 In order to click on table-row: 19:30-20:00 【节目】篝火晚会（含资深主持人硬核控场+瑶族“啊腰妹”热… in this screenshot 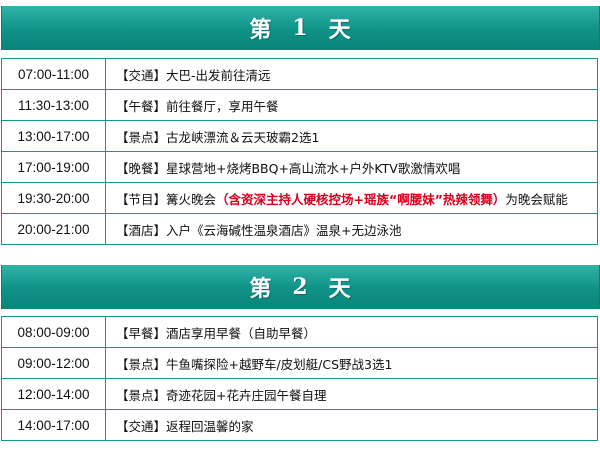, I will do `click(299, 198)`.